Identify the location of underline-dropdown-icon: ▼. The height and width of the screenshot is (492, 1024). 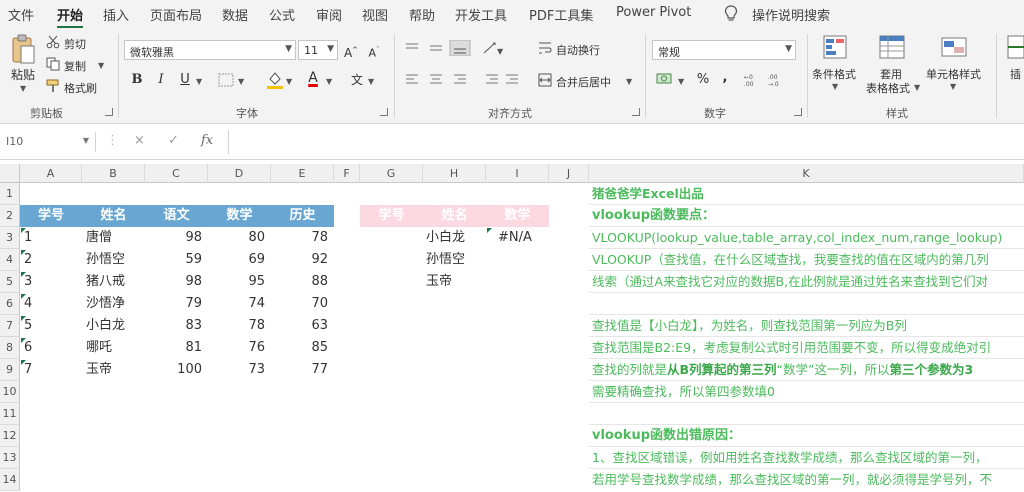
(199, 81).